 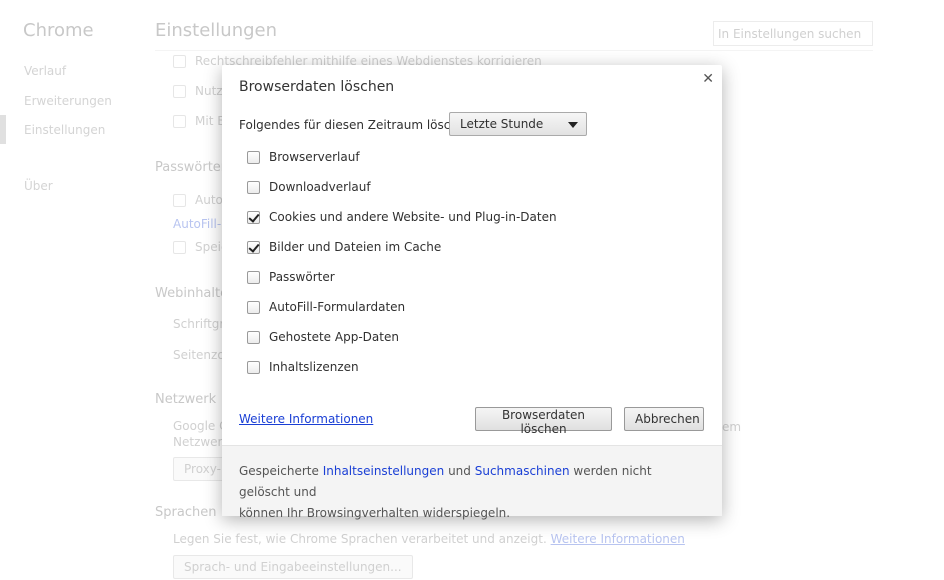 I want to click on page-title: Einstellungen, so click(x=216, y=30).